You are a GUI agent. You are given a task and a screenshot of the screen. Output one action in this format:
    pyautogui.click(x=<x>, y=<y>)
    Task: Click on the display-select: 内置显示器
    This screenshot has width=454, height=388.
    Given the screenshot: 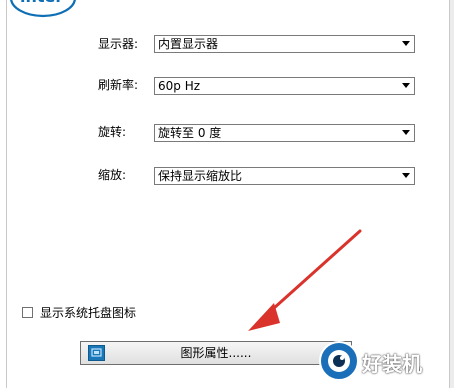 What is the action you would take?
    pyautogui.click(x=284, y=44)
    